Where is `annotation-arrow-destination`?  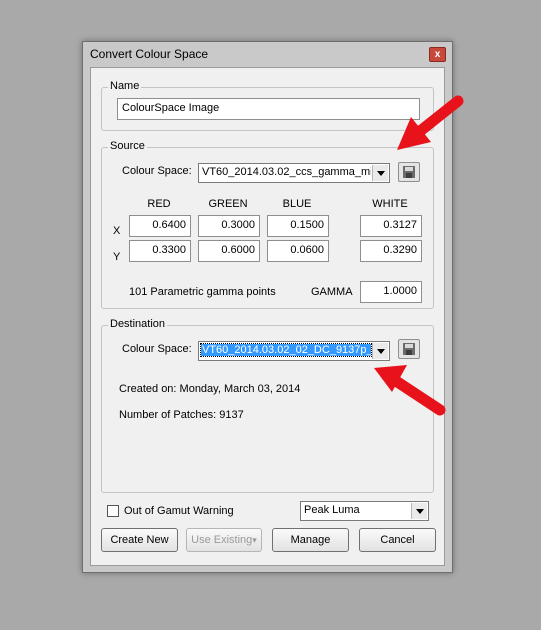 annotation-arrow-destination is located at coordinates (410, 390).